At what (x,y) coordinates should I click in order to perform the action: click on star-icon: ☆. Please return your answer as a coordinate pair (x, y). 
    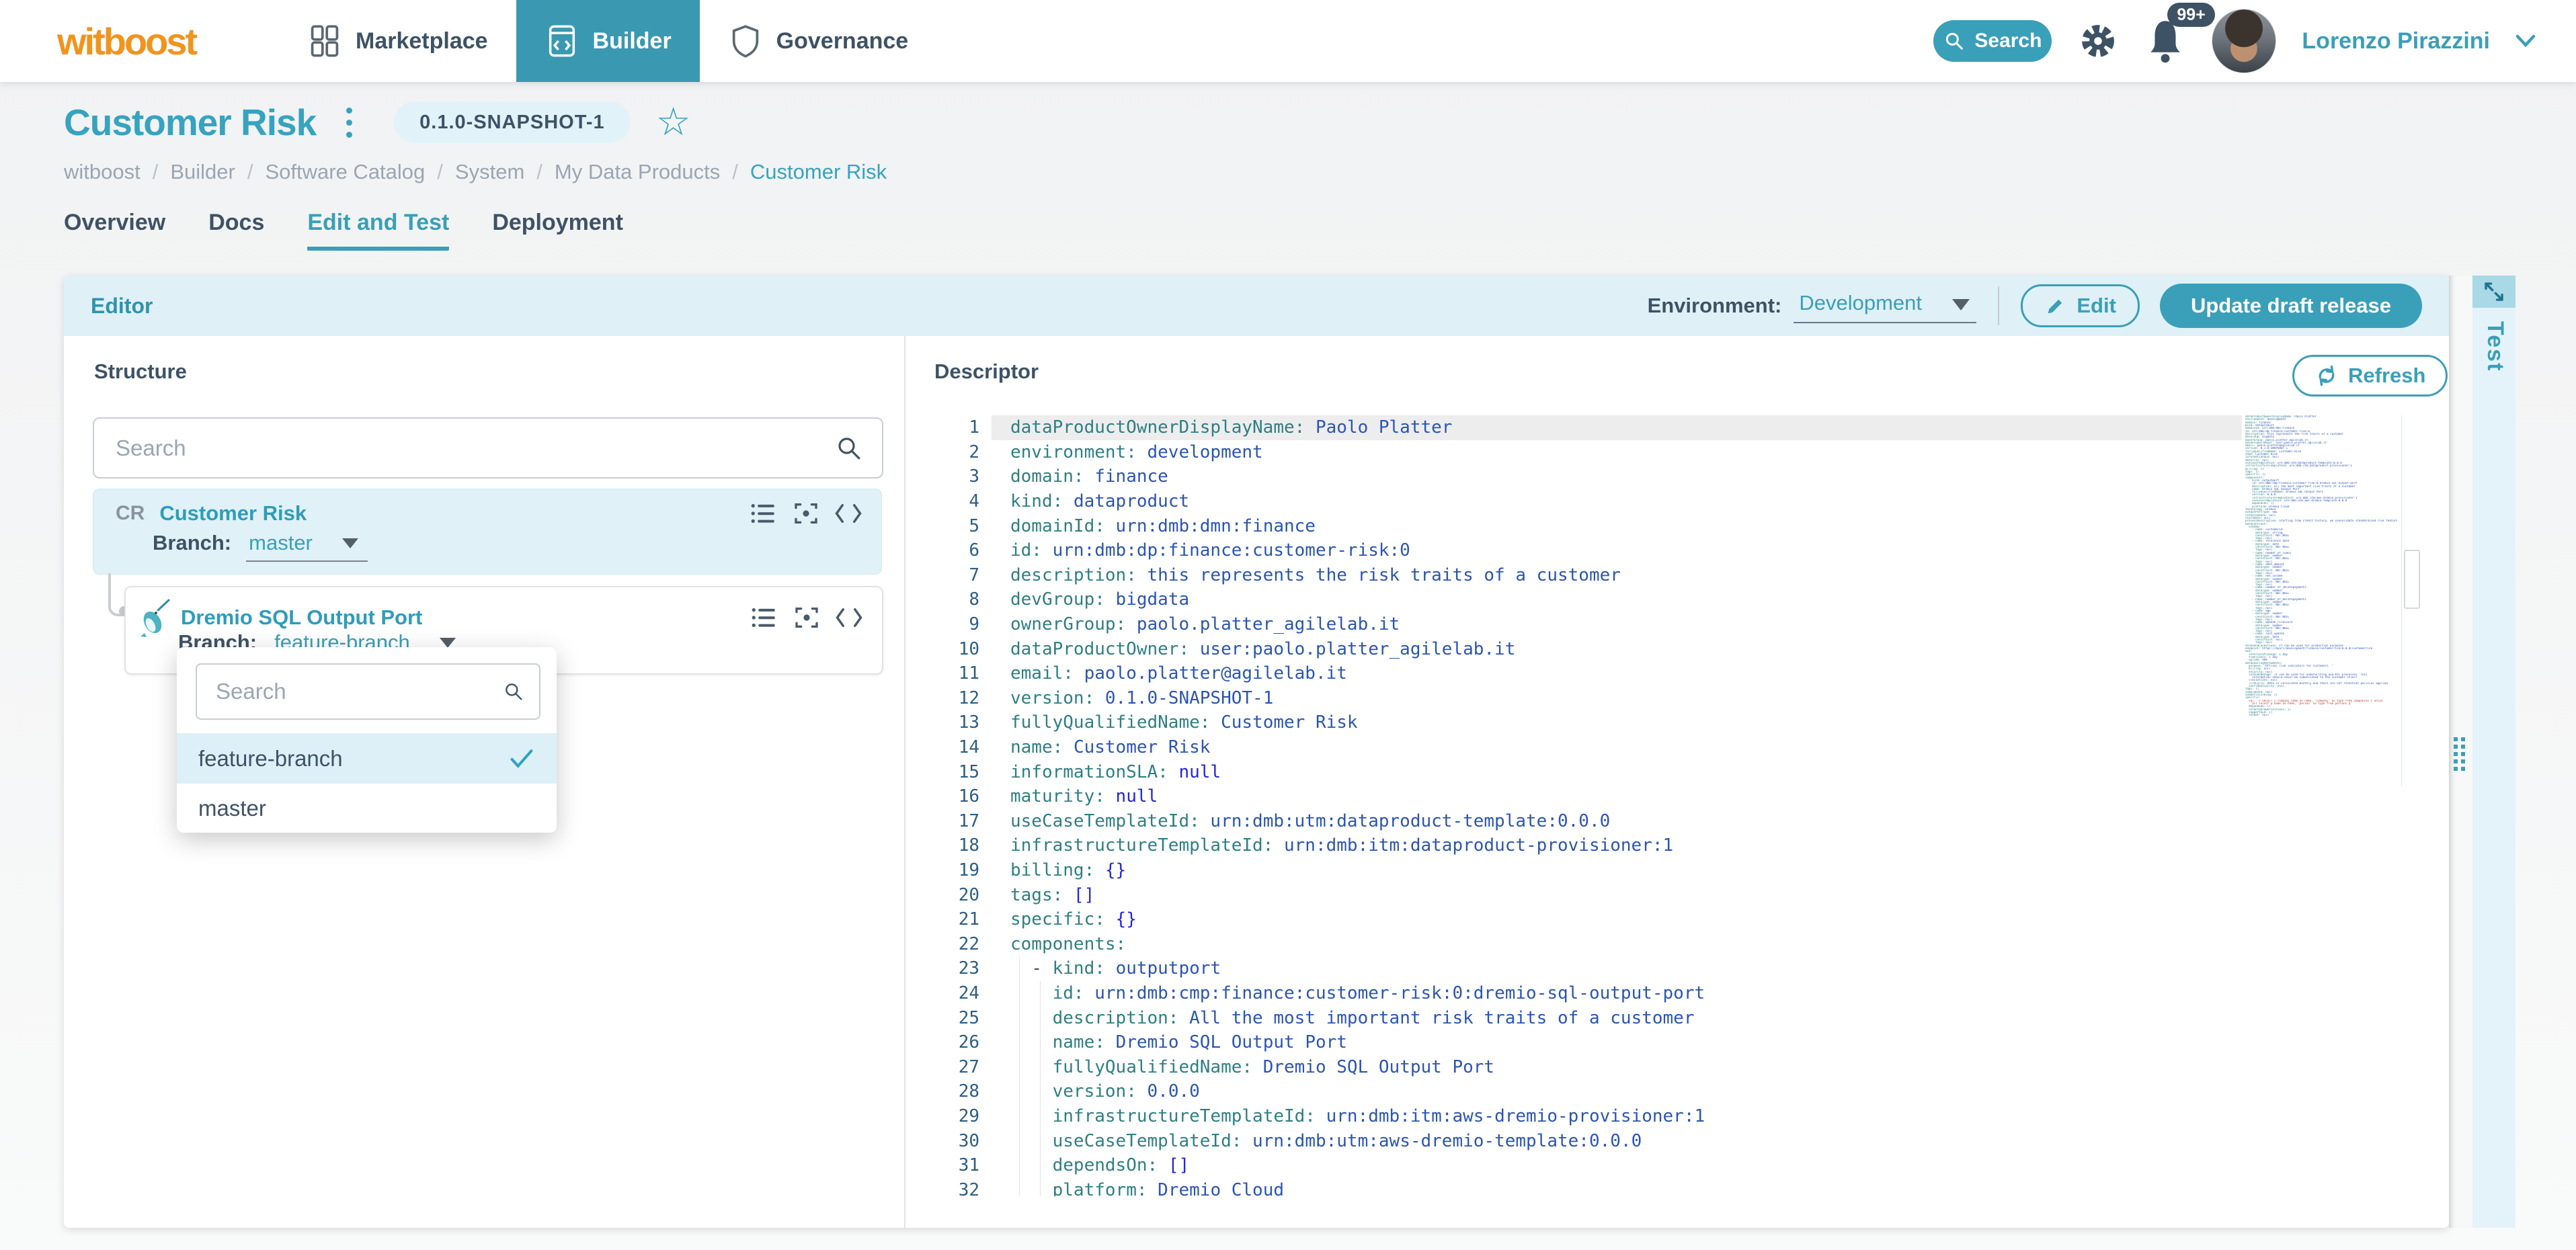
    Looking at the image, I should click on (673, 122).